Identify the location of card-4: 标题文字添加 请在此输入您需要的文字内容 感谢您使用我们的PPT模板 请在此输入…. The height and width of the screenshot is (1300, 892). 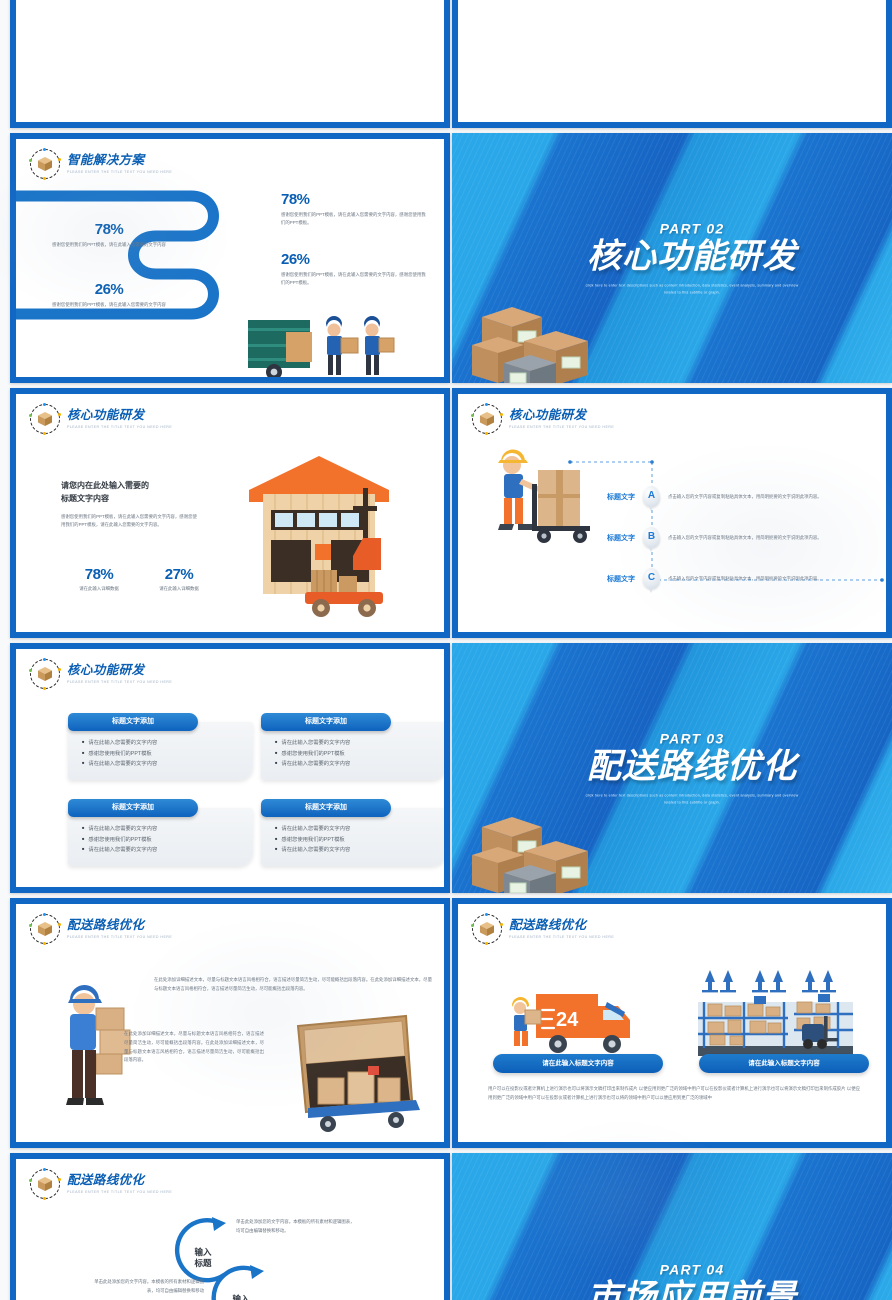
(352, 832).